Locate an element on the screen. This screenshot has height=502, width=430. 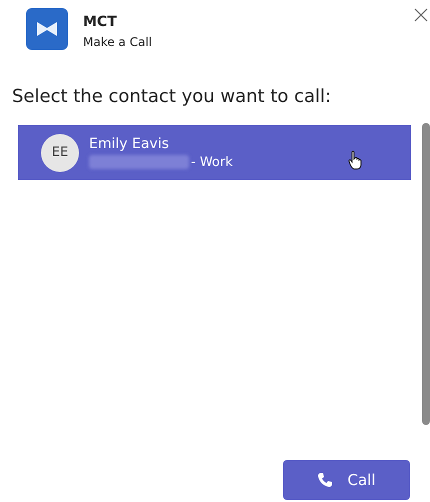
contact-item: EE Emily Eavis - Work is located at coordinates (214, 152).